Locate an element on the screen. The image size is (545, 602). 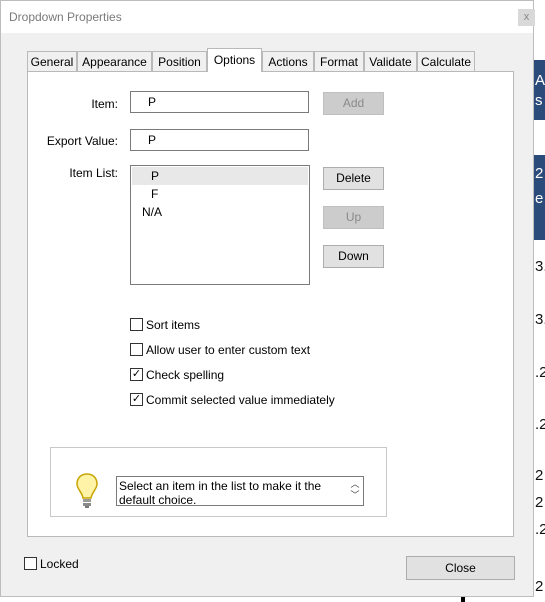
background-text: A is located at coordinates (540, 80).